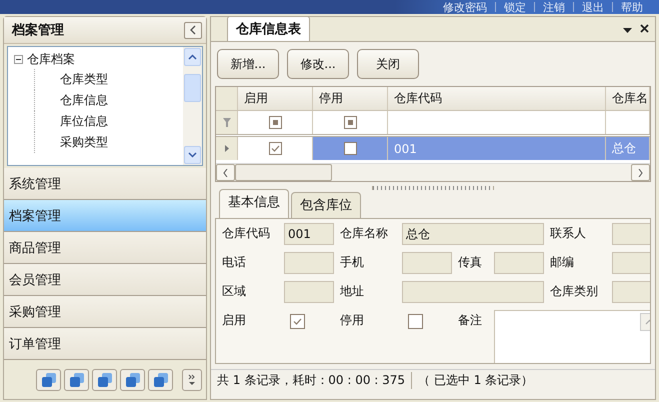 The height and width of the screenshot is (402, 659). Describe the element at coordinates (352, 291) in the screenshot. I see `field-label: 地址` at that location.